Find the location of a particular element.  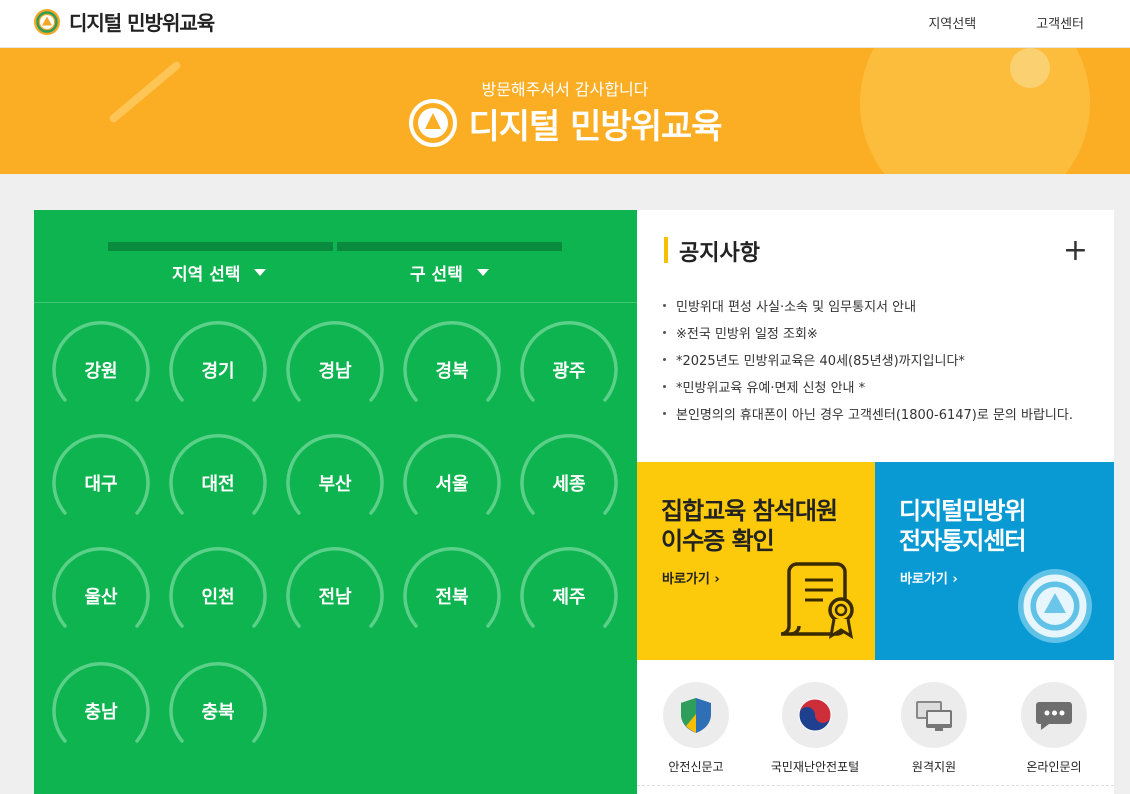

quick-link-label: 원격지원 is located at coordinates (934, 767).